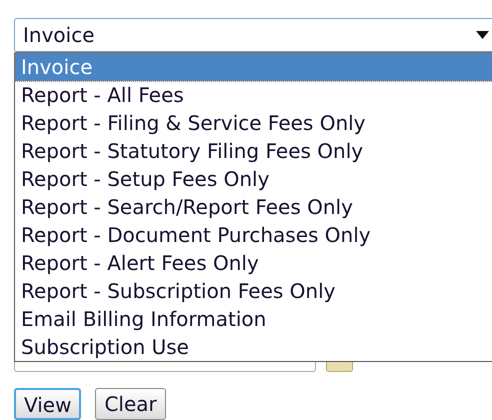 Image resolution: width=492 pixels, height=420 pixels. Describe the element at coordinates (253, 67) in the screenshot. I see `dropdown-option: Invoice` at that location.